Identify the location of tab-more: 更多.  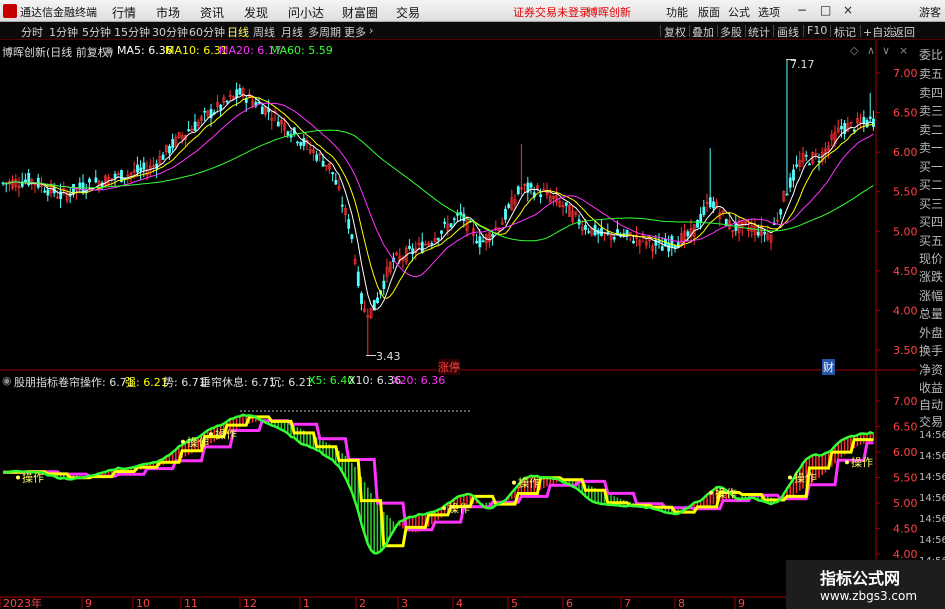
(355, 32).